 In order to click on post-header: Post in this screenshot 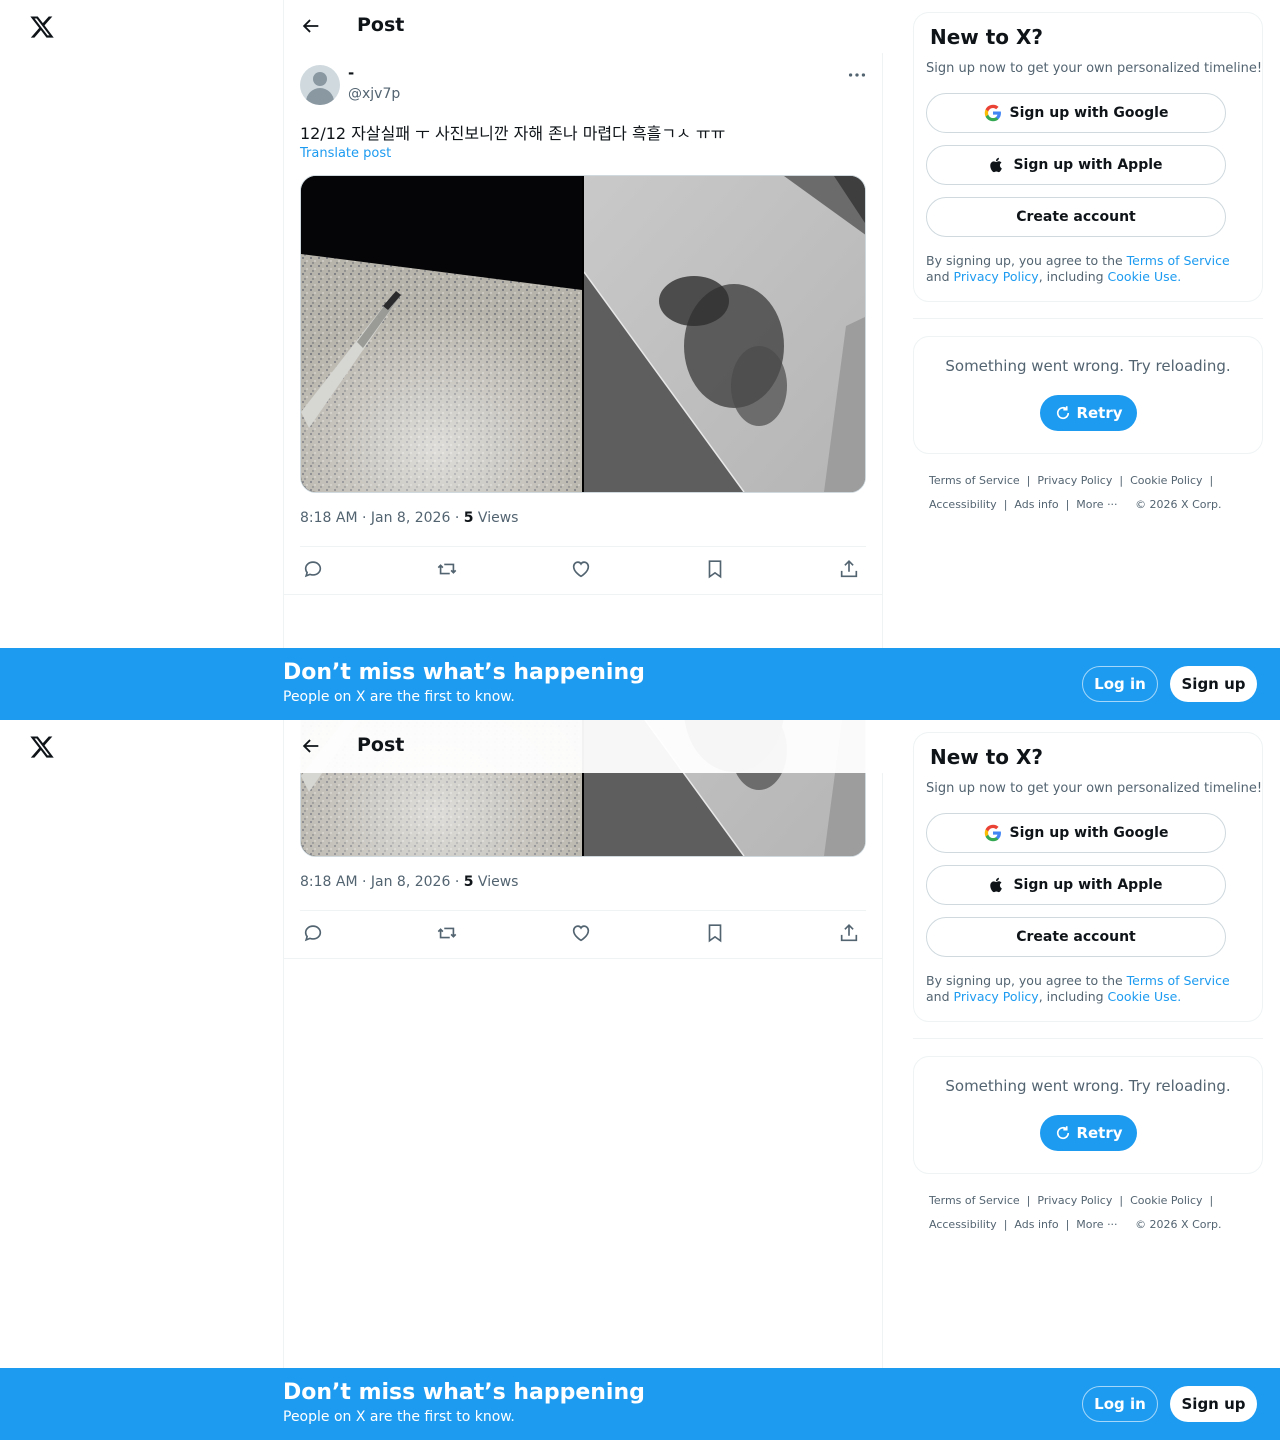, I will do `click(583, 26)`.